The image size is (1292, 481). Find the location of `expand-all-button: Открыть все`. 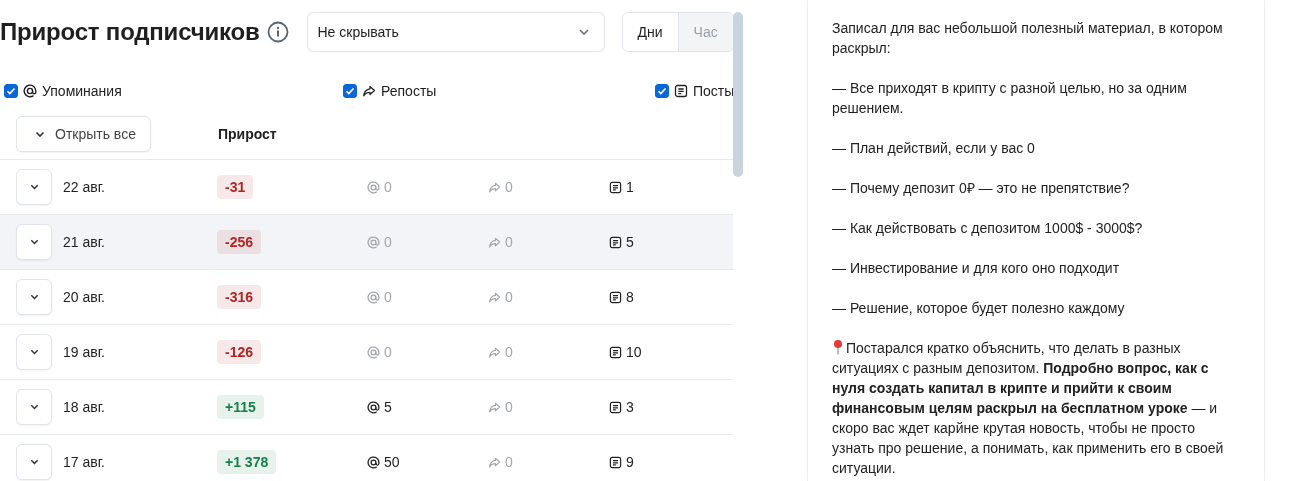

expand-all-button: Открыть все is located at coordinates (83, 134).